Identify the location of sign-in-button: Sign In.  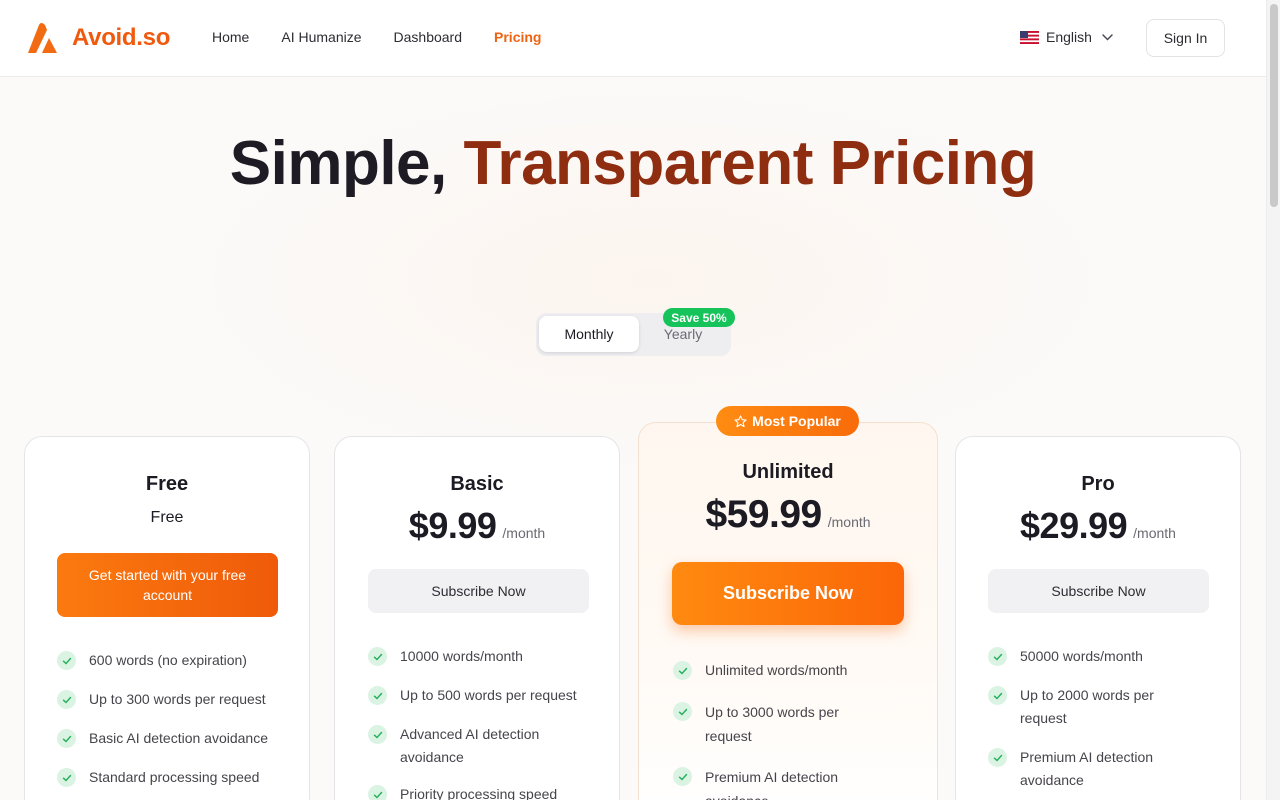
(1185, 38).